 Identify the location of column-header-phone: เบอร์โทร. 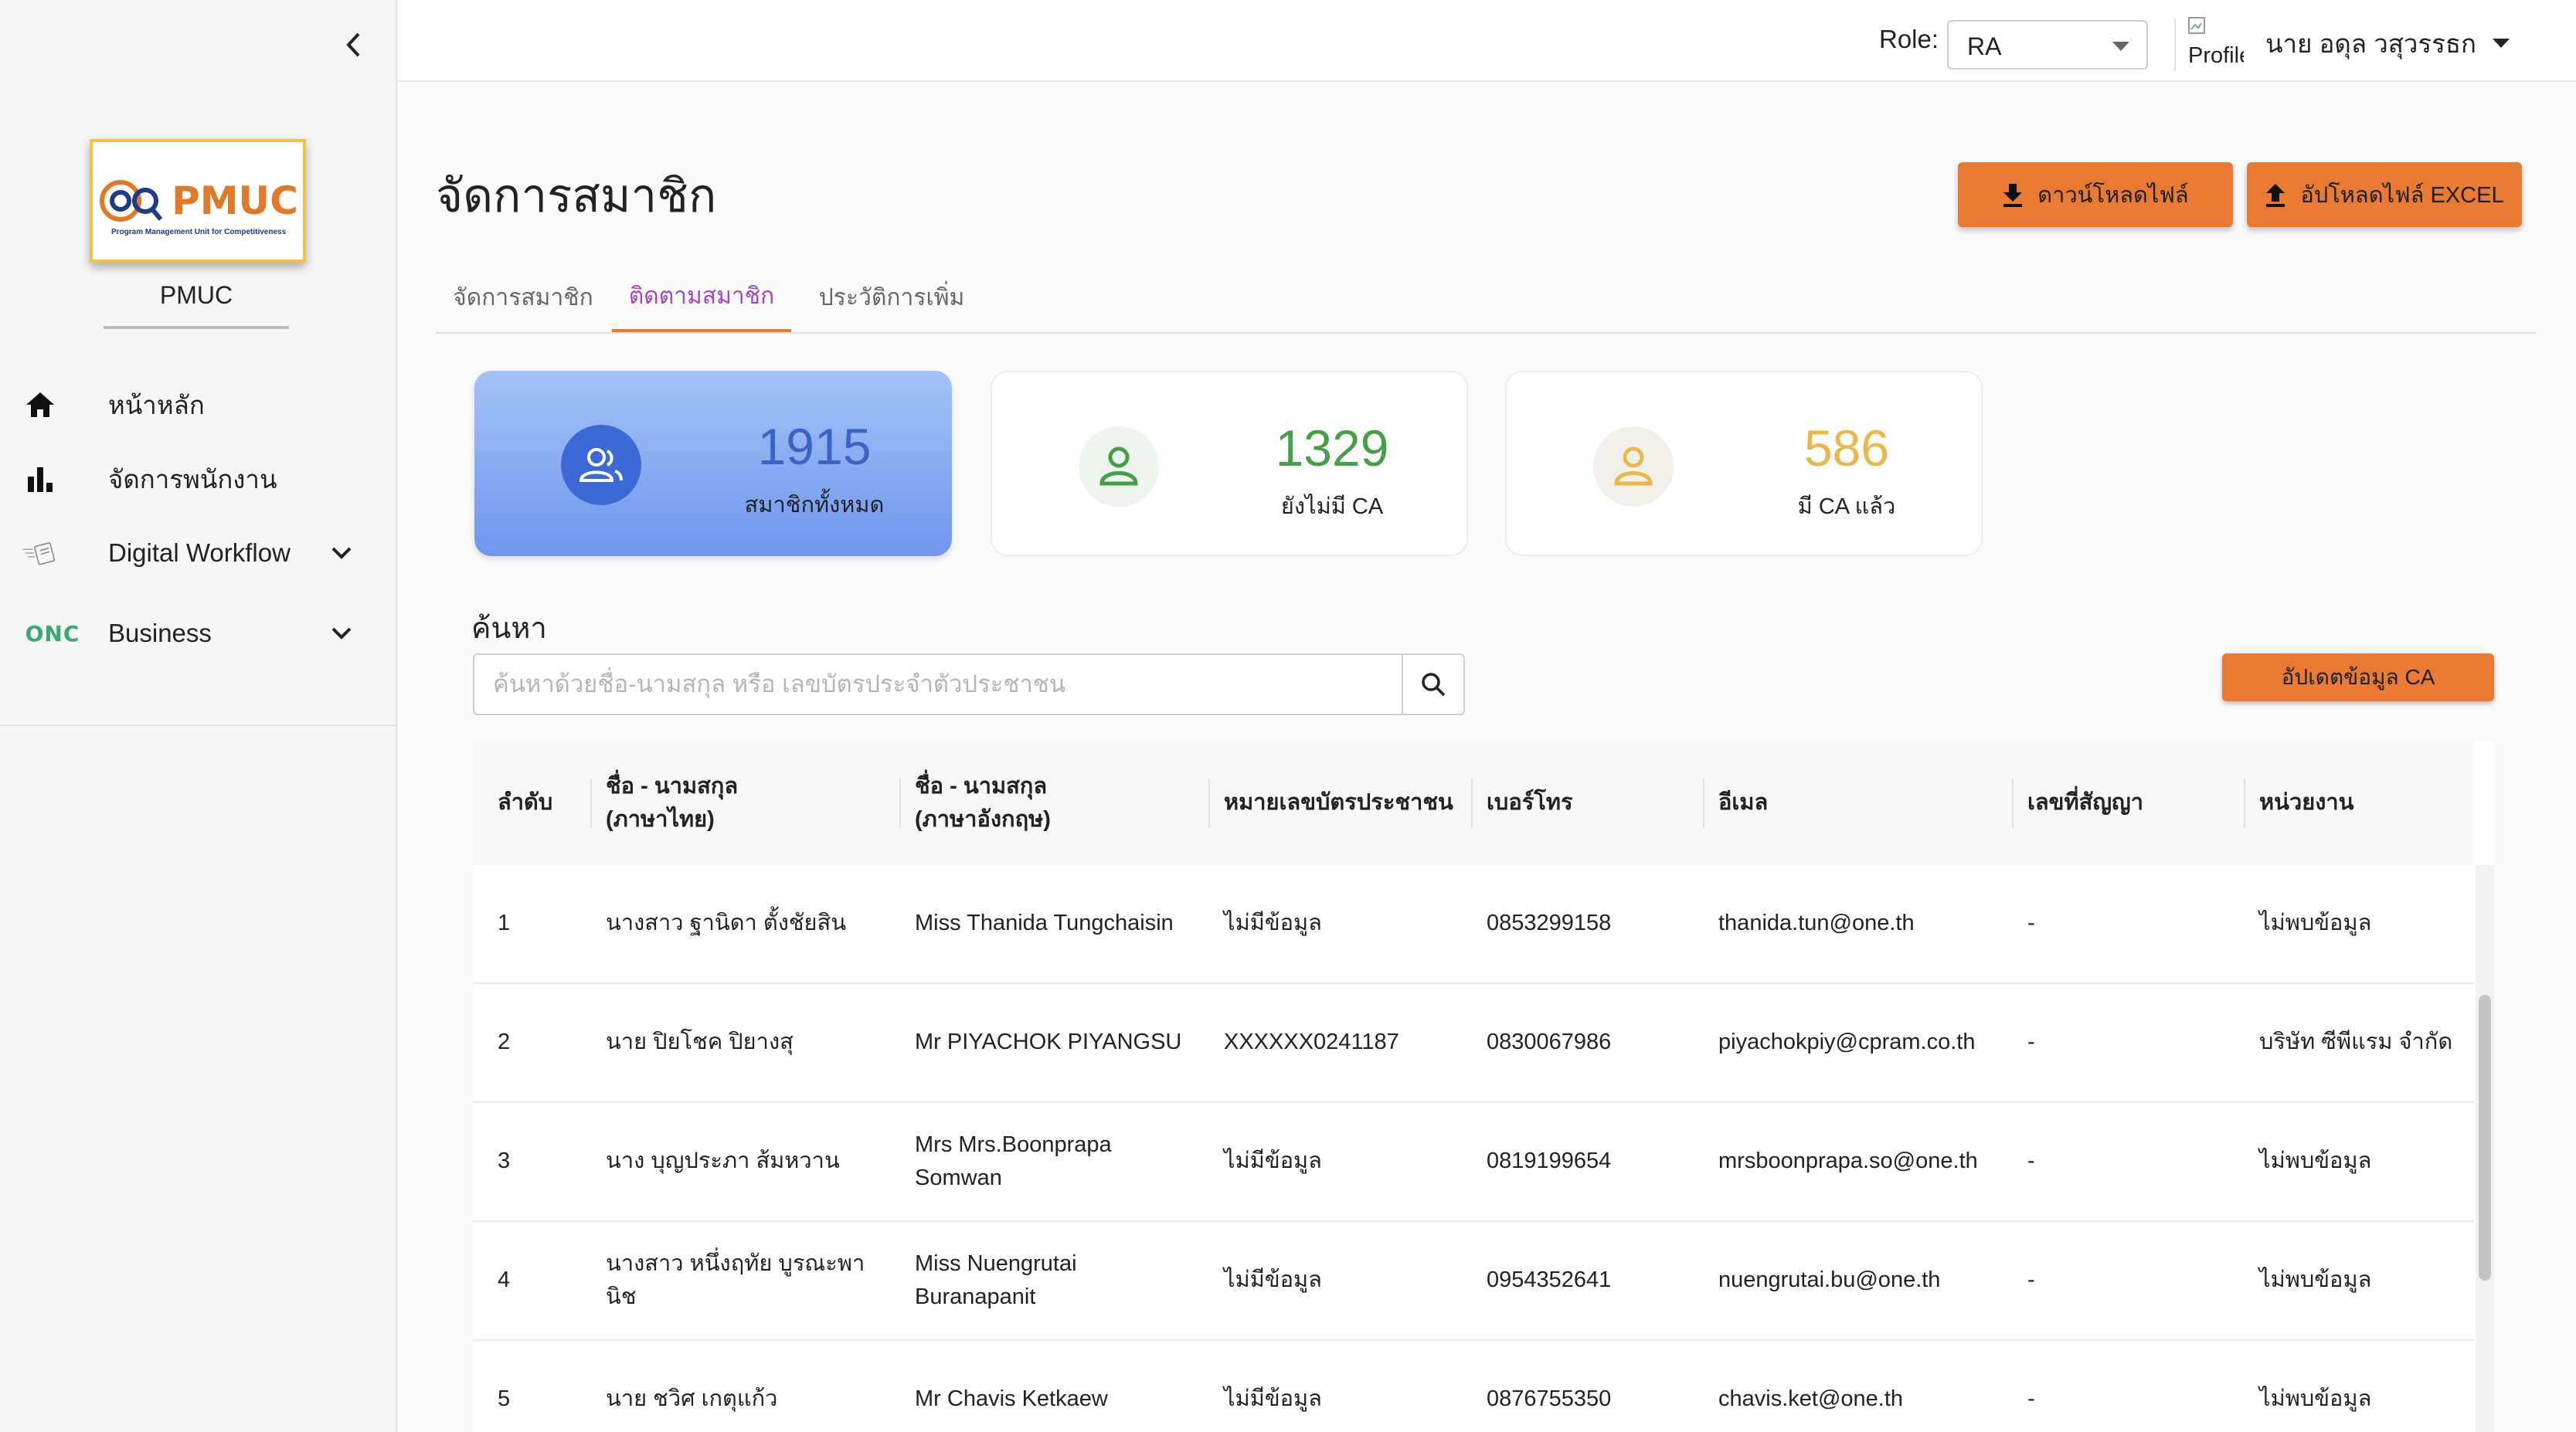
(1522, 803).